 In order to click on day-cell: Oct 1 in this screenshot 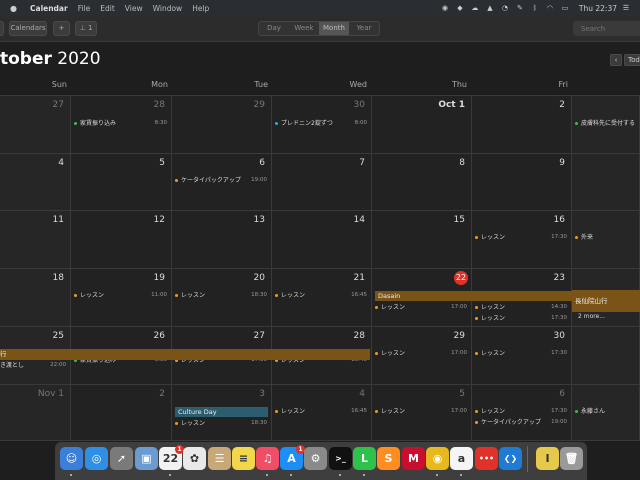, I will do `click(422, 125)`.